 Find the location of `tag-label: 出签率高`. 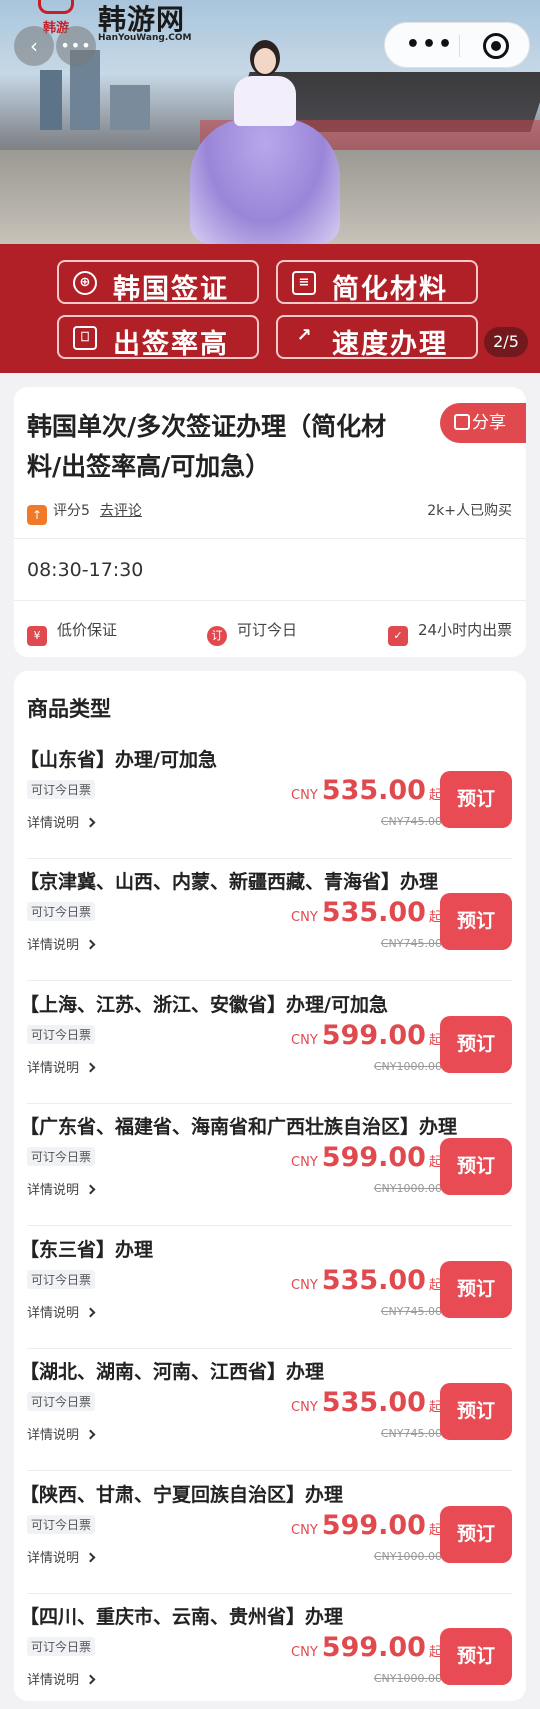

tag-label: 出签率高 is located at coordinates (171, 344).